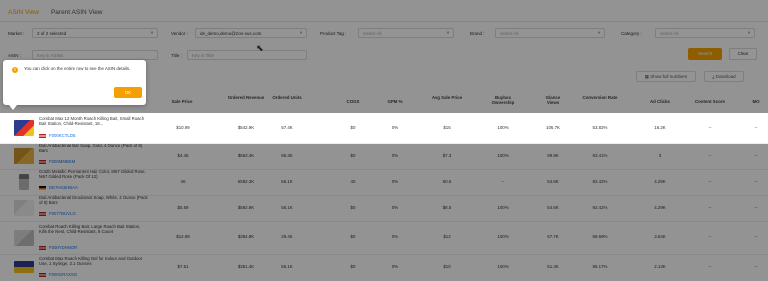 Image resolution: width=768 pixels, height=281 pixels. Describe the element at coordinates (743, 54) in the screenshot. I see `clear-button: Clear` at that location.